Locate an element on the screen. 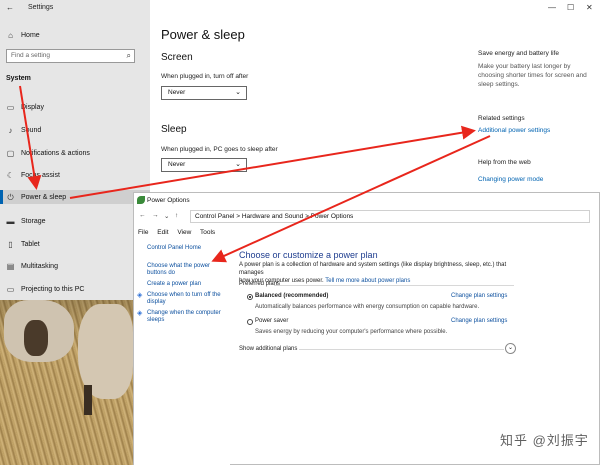  sidebar-item-label: Notifications & actions is located at coordinates (55, 153).